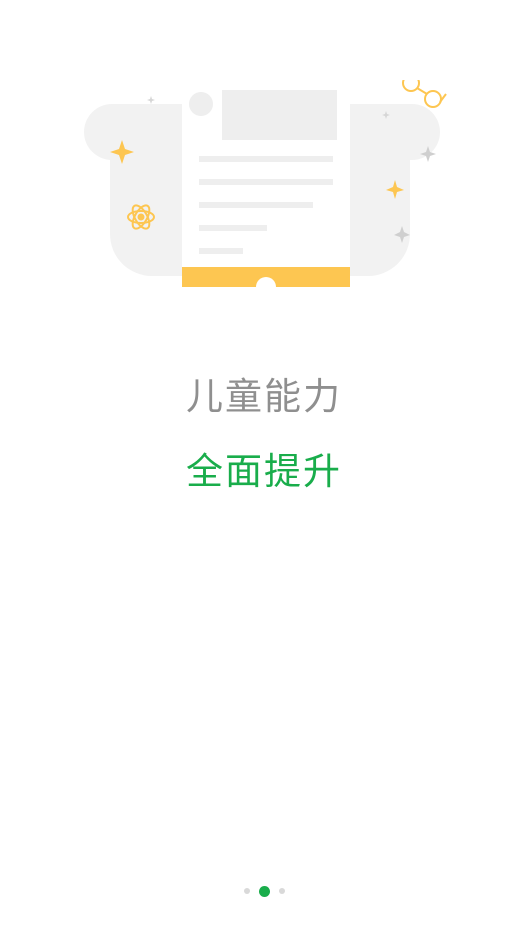  I want to click on intro-subtitle: 全面提升, so click(264, 471).